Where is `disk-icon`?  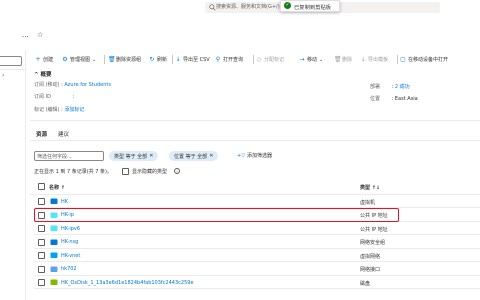
disk-icon is located at coordinates (54, 282).